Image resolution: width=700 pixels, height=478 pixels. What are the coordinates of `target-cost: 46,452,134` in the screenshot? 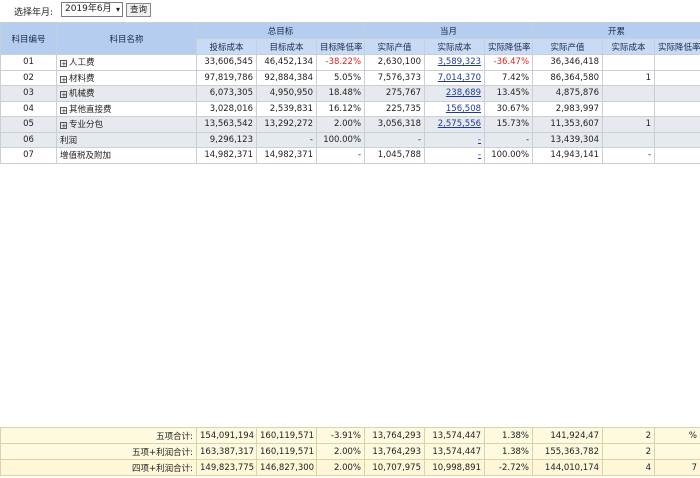 It's located at (286, 62).